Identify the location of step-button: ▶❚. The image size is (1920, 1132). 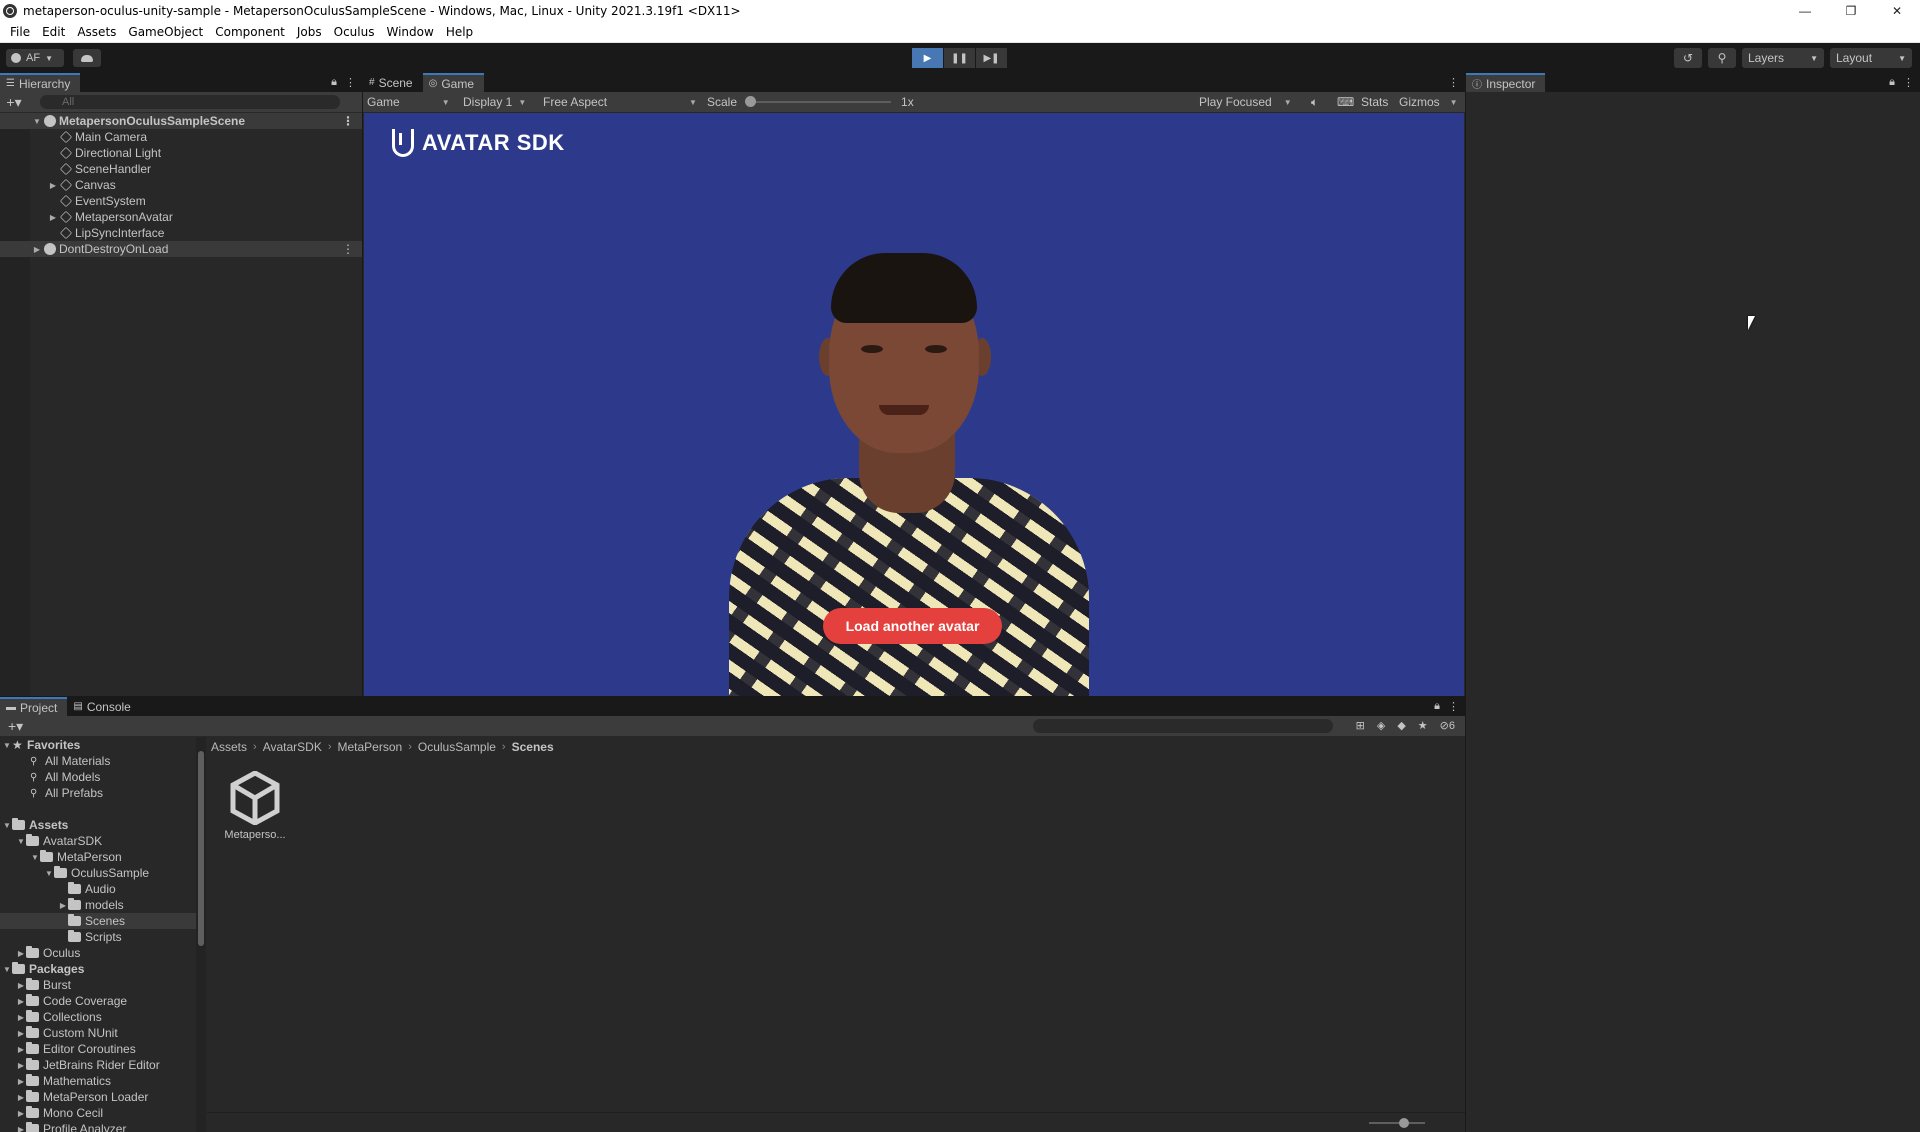
(991, 58).